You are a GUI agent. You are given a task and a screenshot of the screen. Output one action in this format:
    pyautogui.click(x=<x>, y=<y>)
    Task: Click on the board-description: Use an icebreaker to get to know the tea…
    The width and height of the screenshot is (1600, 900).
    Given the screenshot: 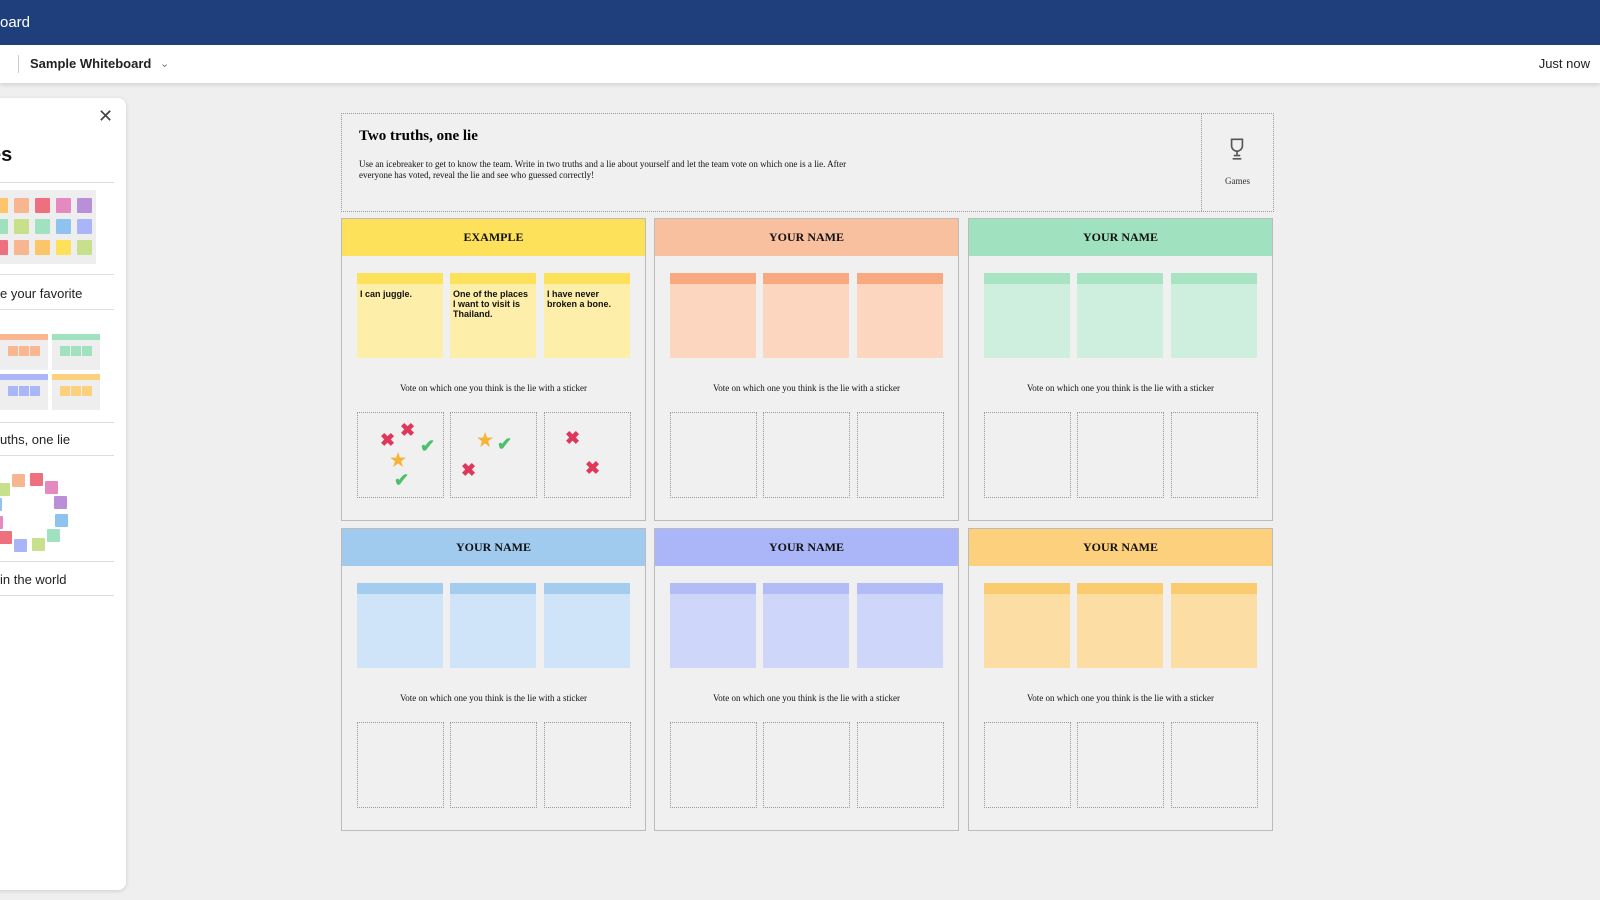 What is the action you would take?
    pyautogui.click(x=603, y=169)
    